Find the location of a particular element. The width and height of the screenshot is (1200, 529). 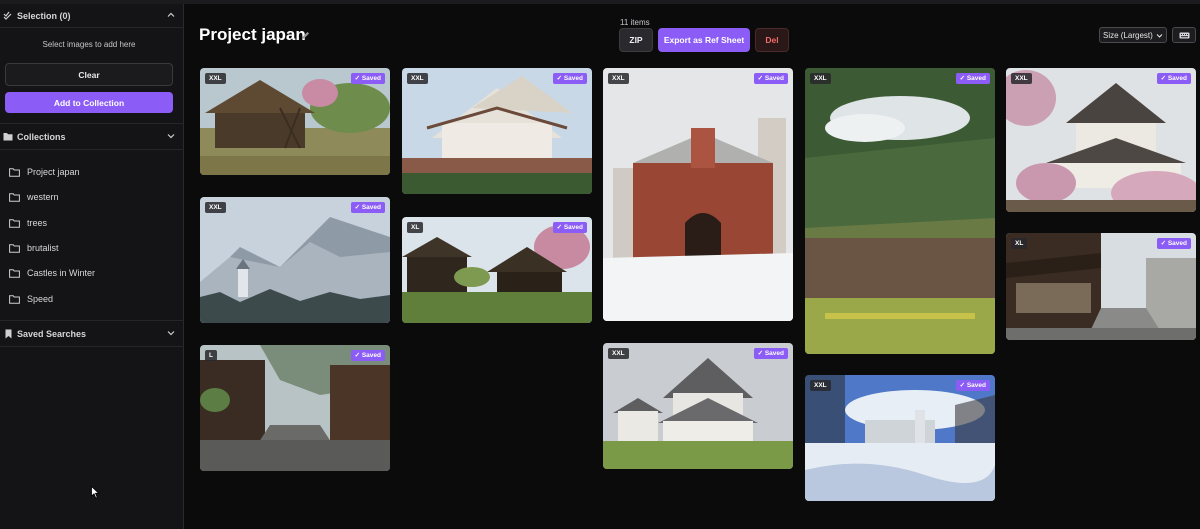

collection-name: brutalist is located at coordinates (43, 248).